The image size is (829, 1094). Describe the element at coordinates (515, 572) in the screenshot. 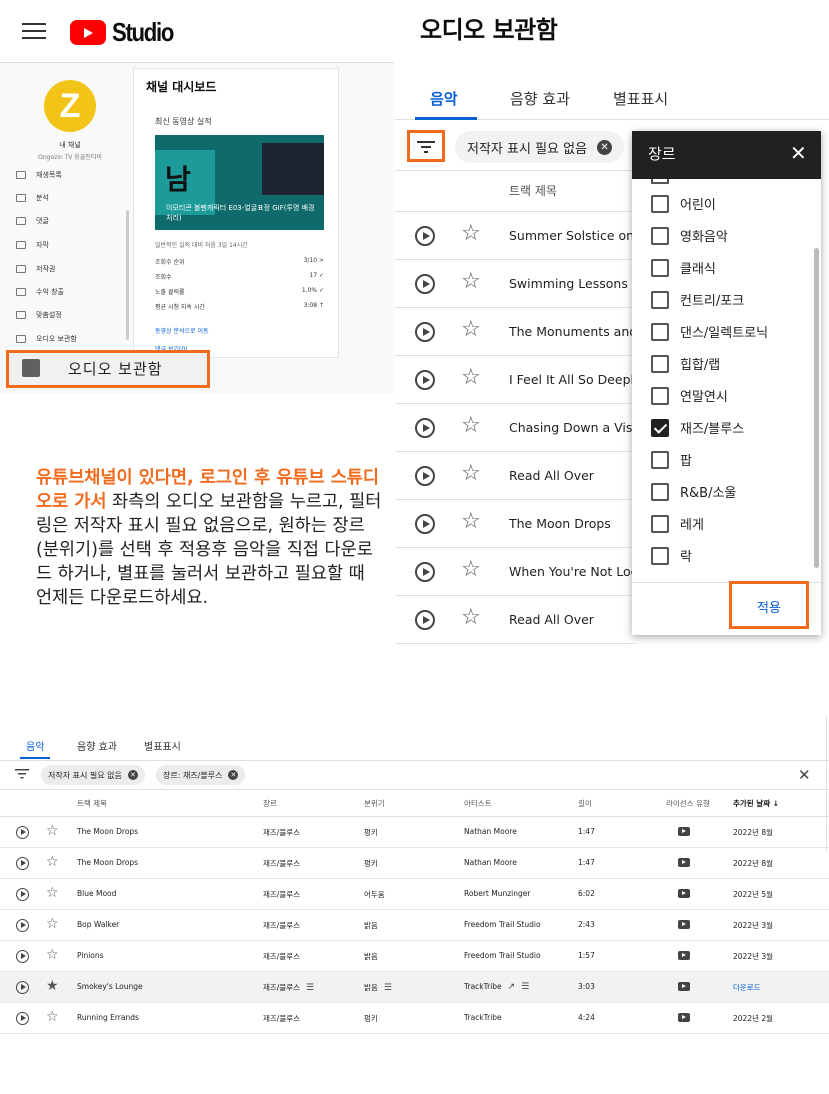

I see `track-row: ☆ When You're Not Look` at that location.